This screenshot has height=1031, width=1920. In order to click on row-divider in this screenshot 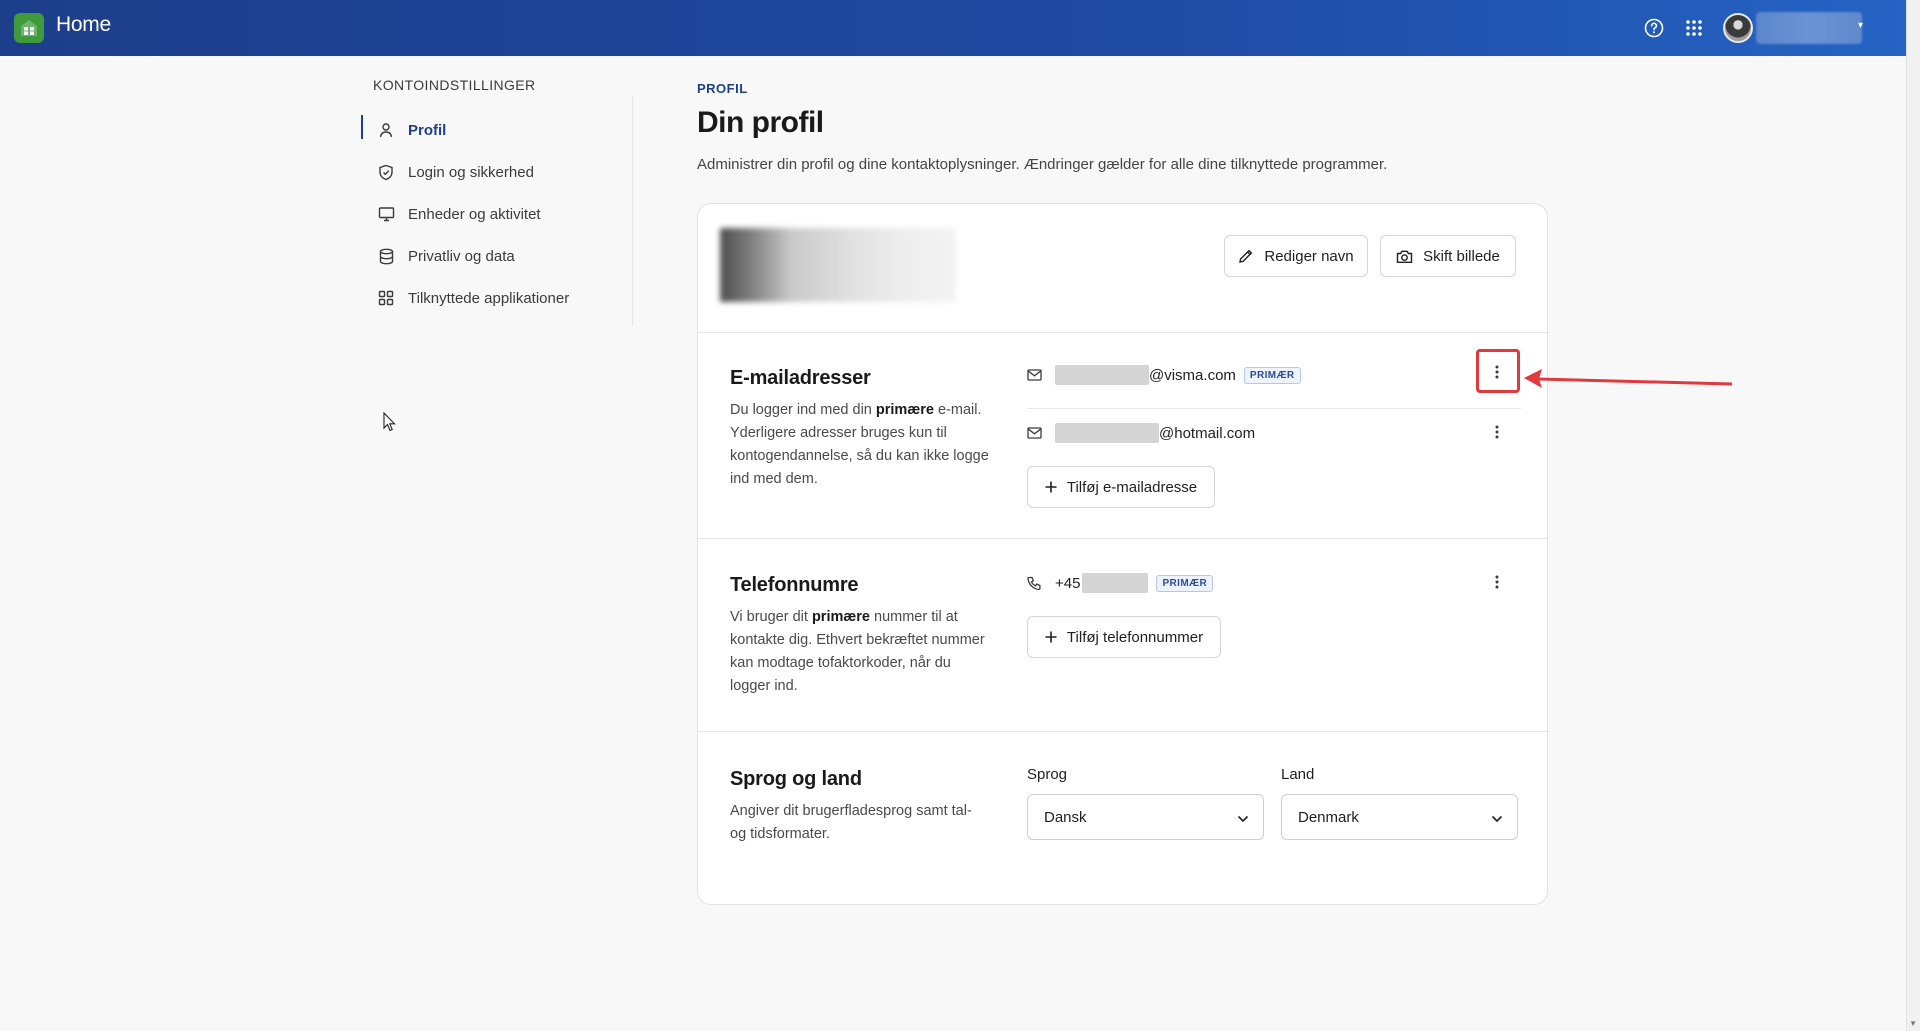, I will do `click(1274, 408)`.